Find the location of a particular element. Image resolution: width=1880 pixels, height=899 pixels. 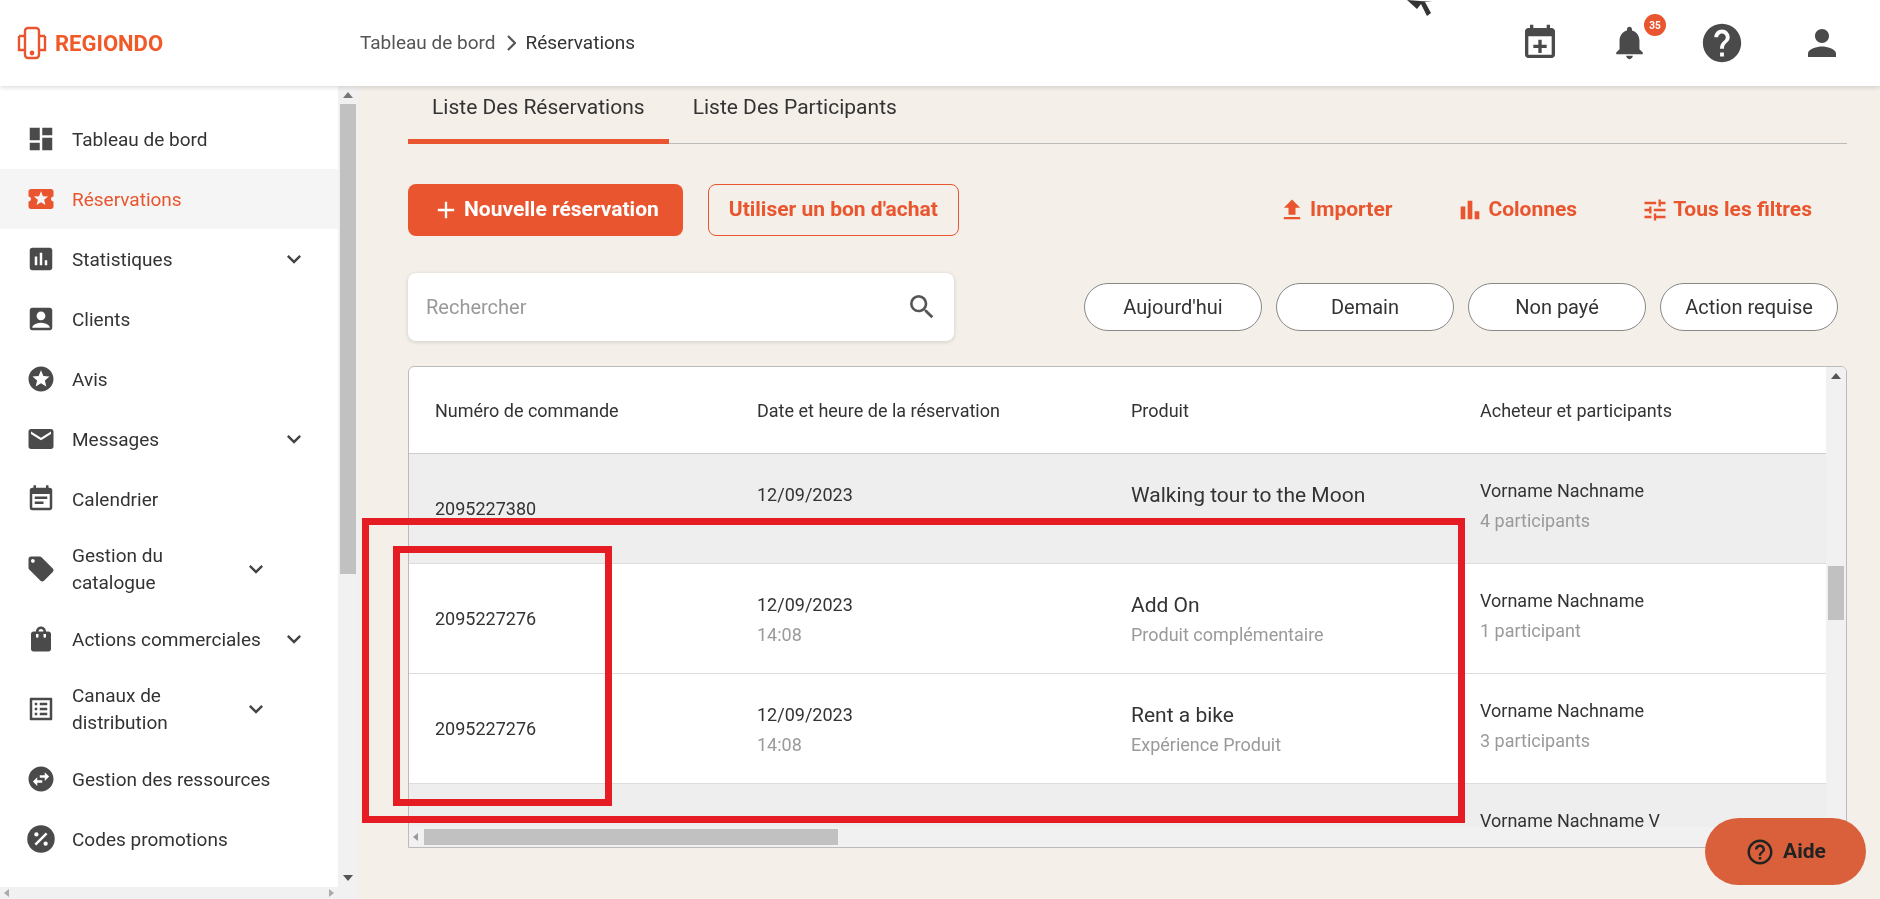

sidebar-item: Gestion des ressources is located at coordinates (169, 779).